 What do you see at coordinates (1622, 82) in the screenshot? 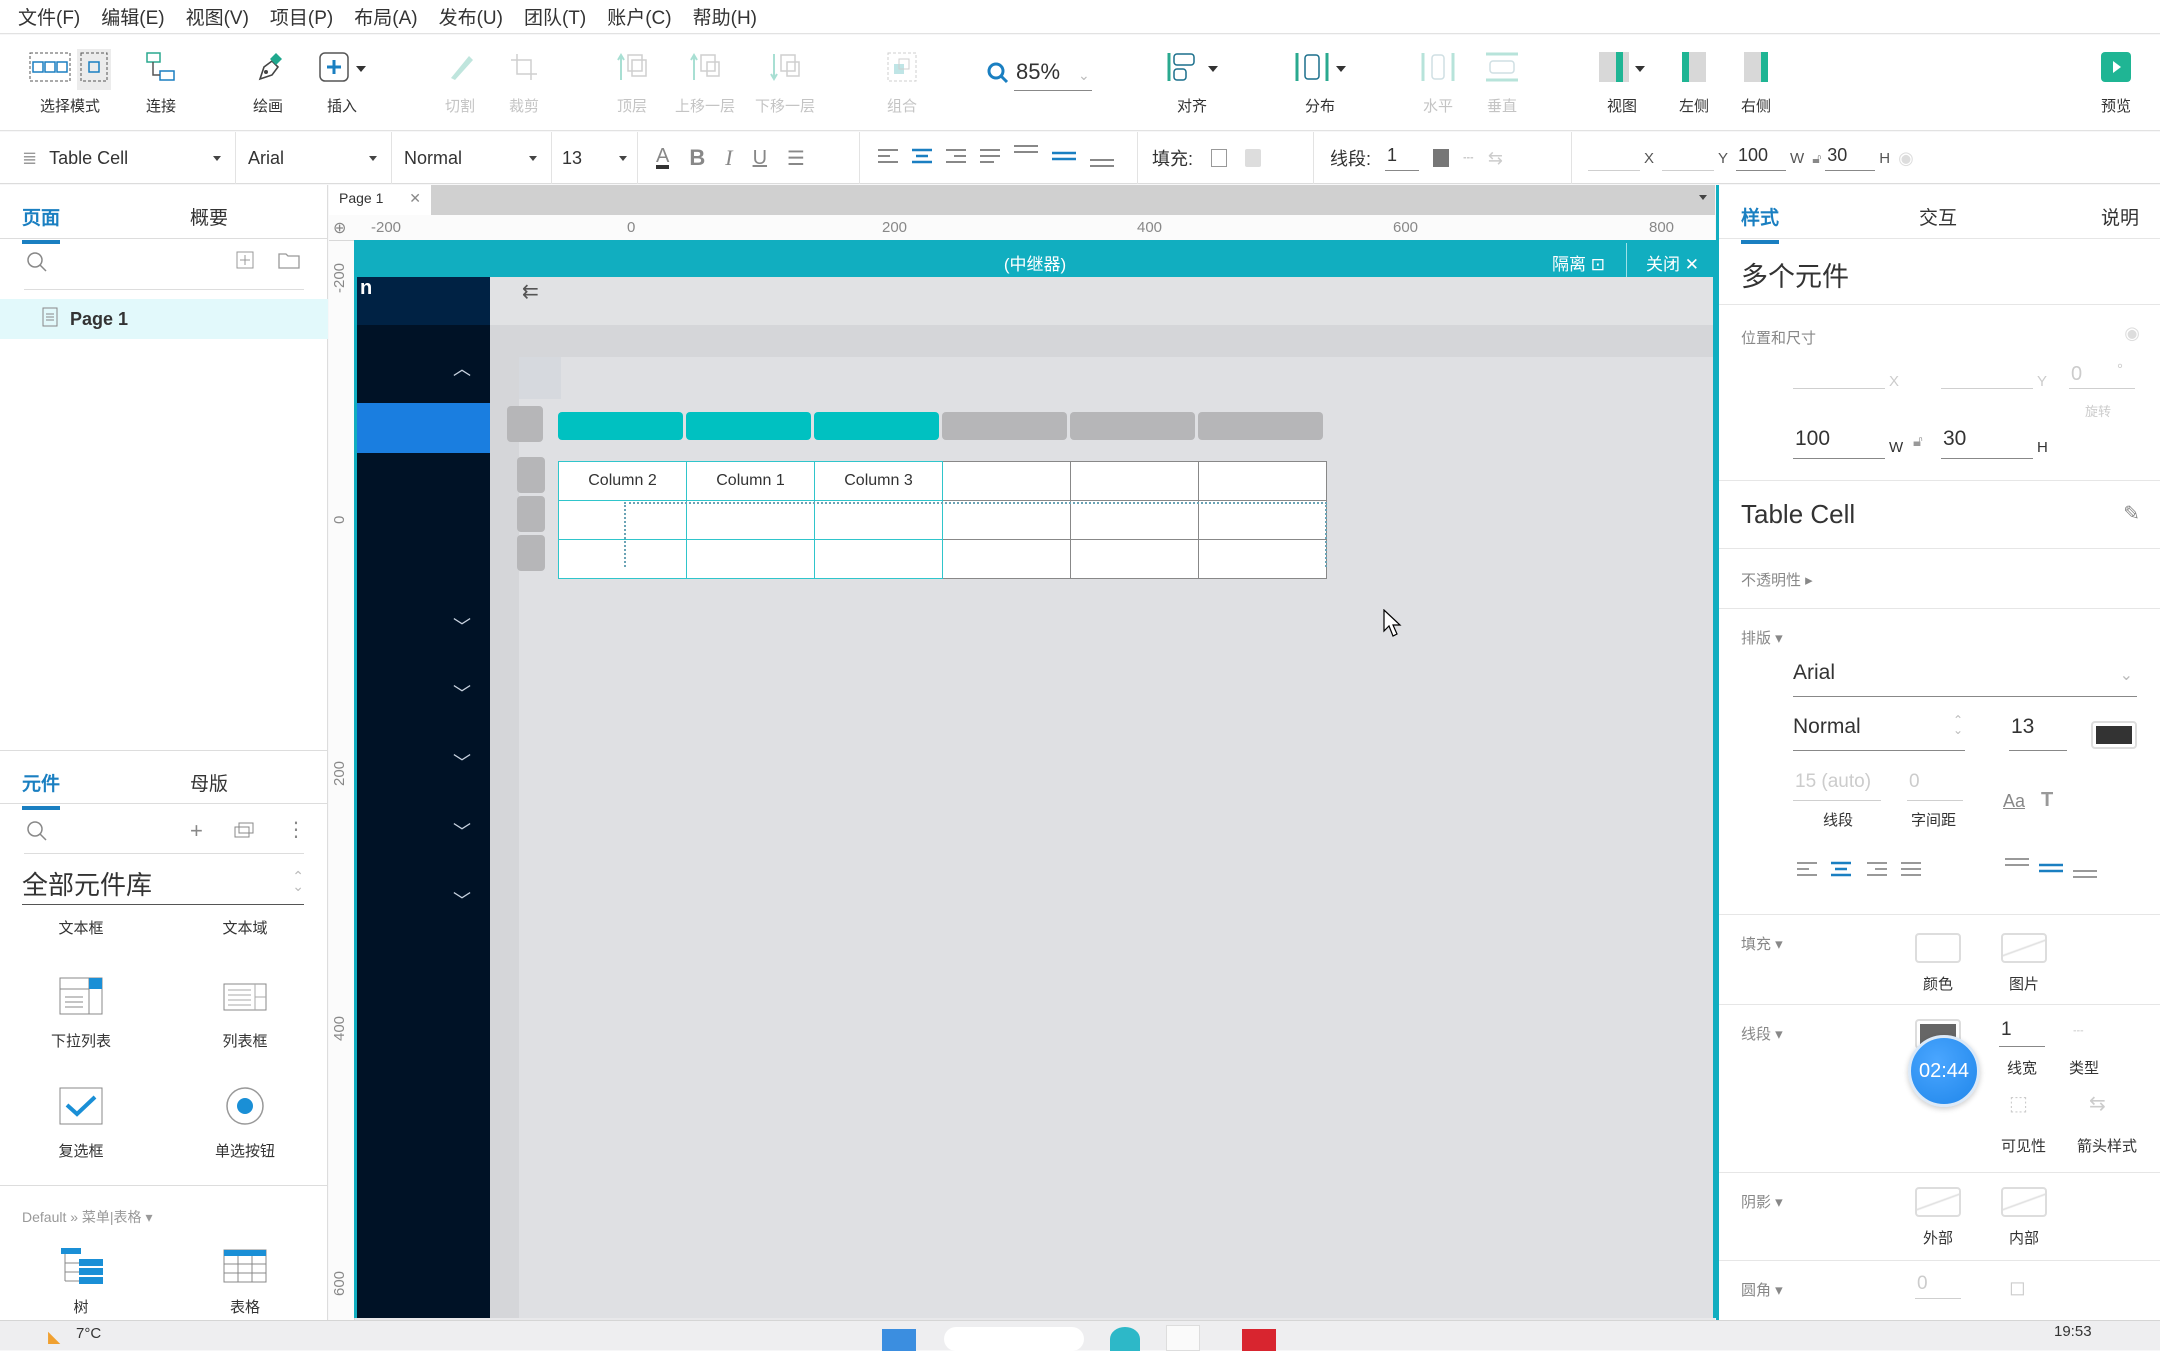
I see `view-button: 视图` at bounding box center [1622, 82].